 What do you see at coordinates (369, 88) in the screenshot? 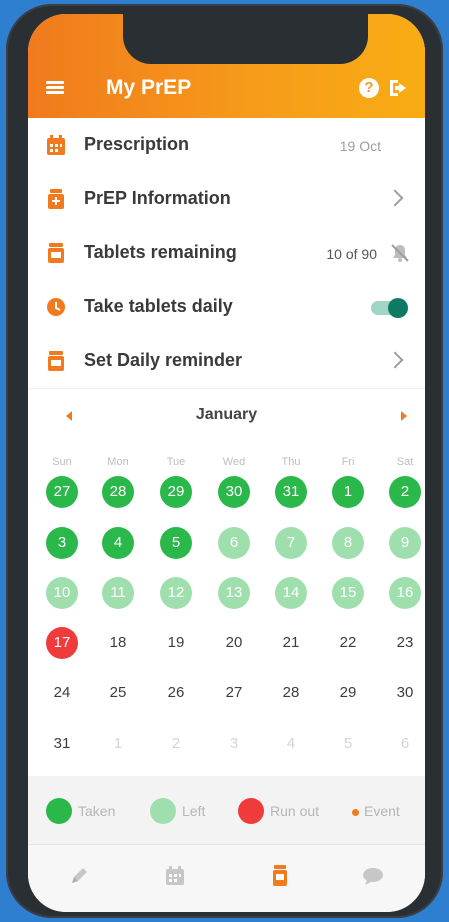
I see `help-icon: ?` at bounding box center [369, 88].